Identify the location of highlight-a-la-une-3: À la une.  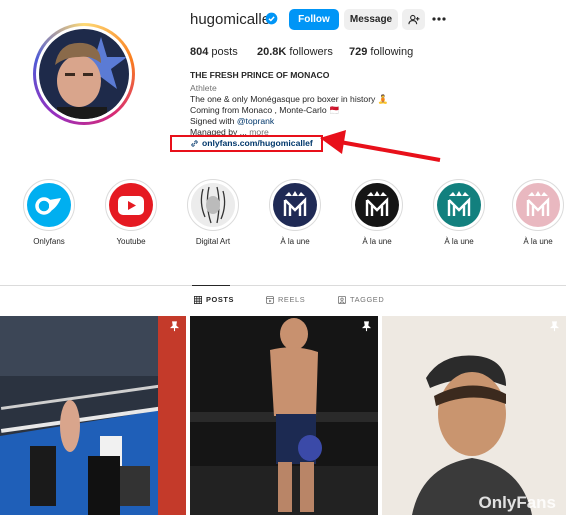
(459, 212).